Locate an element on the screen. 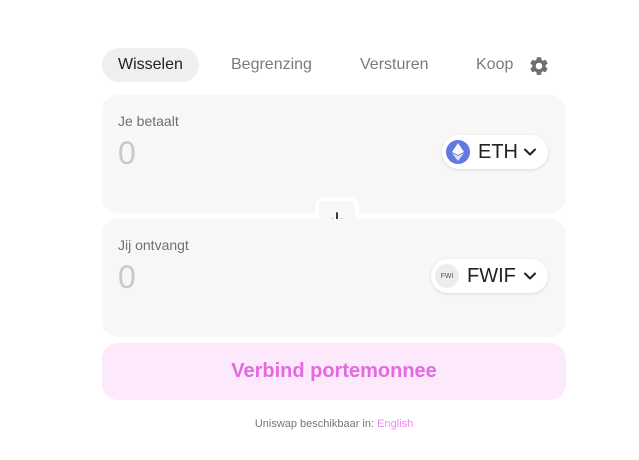  connect-wallet-button: Verbind portemonnee is located at coordinates (334, 371).